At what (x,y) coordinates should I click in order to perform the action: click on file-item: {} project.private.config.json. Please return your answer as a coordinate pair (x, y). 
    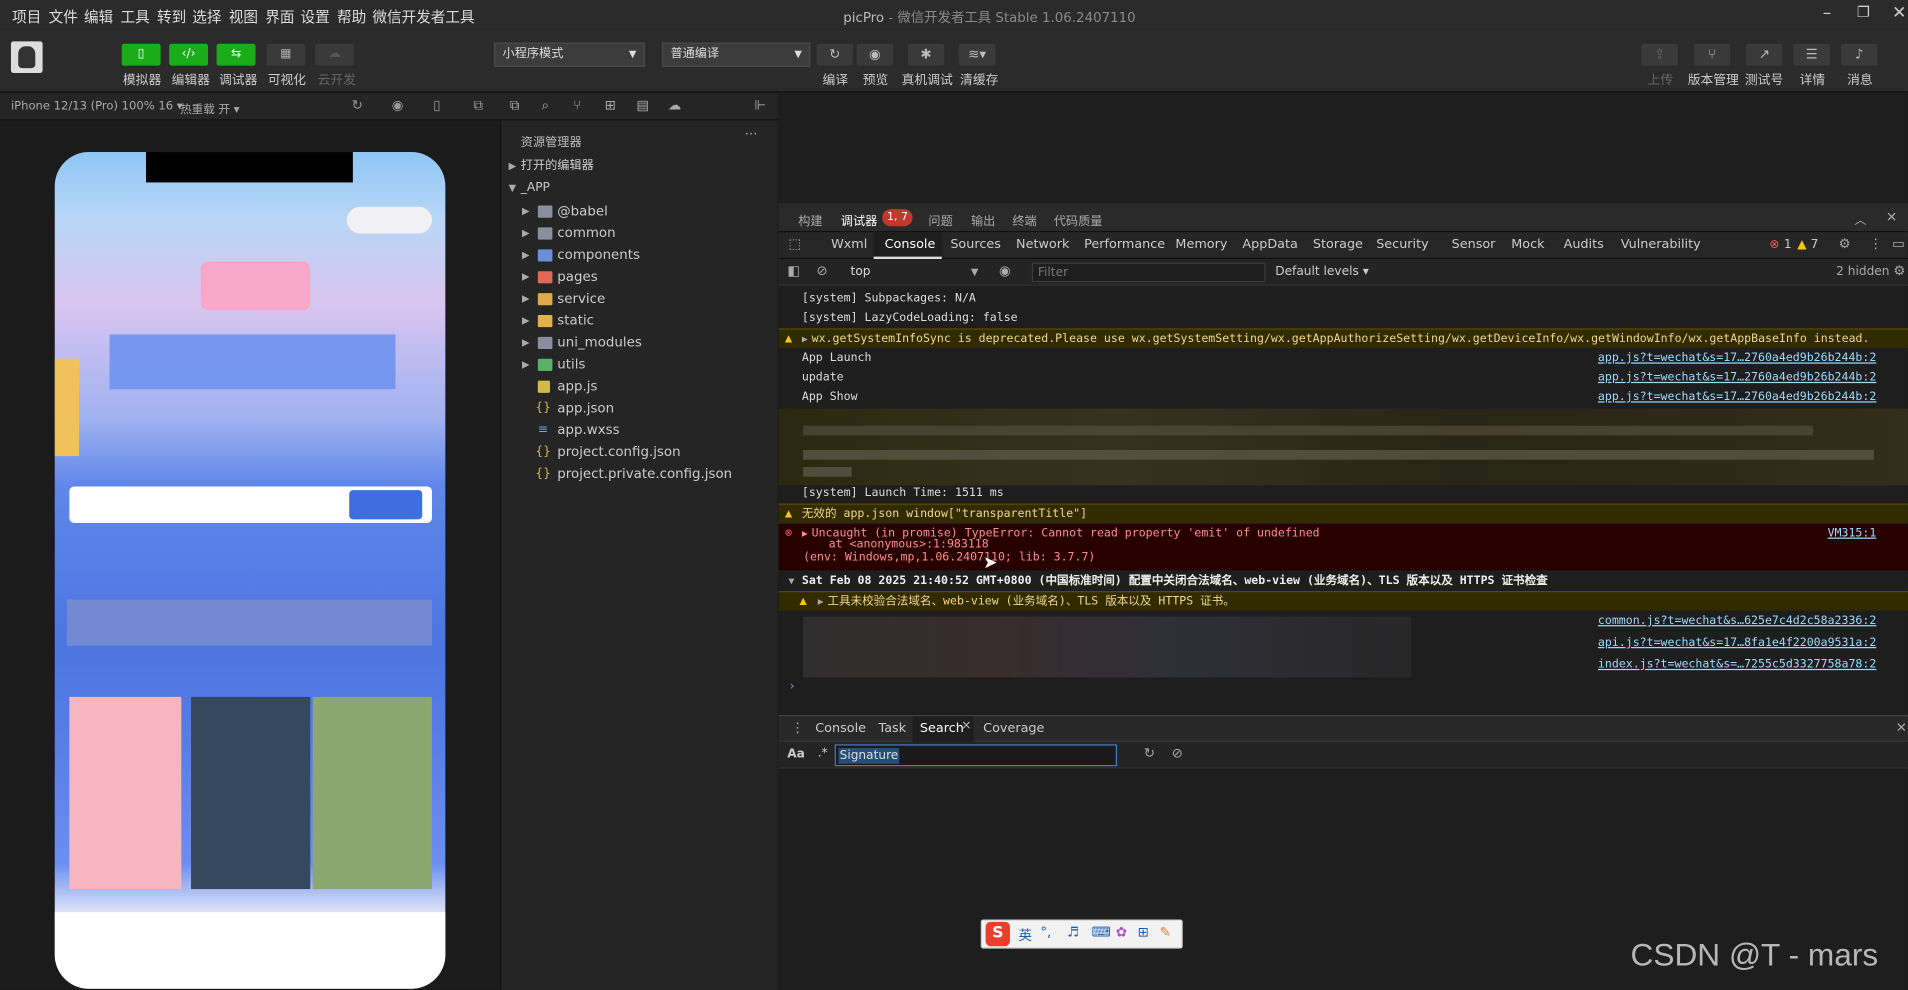
    Looking at the image, I should click on (639, 474).